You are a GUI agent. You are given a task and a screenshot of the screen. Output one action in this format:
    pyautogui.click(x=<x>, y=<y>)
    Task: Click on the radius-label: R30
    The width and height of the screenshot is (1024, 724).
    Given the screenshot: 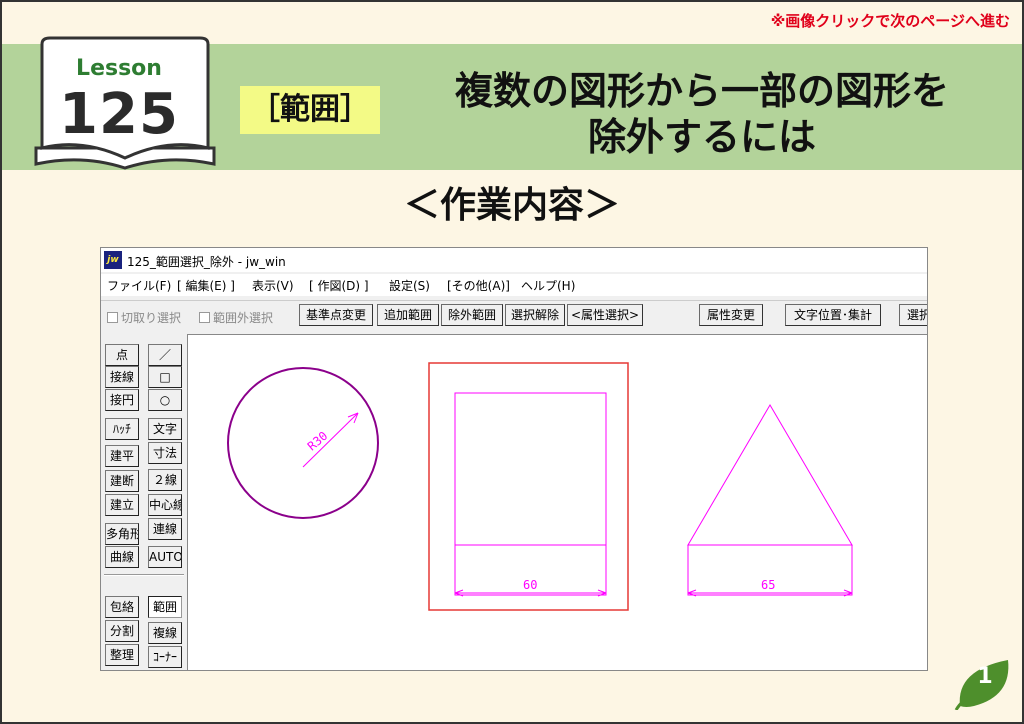 What is the action you would take?
    pyautogui.click(x=318, y=441)
    